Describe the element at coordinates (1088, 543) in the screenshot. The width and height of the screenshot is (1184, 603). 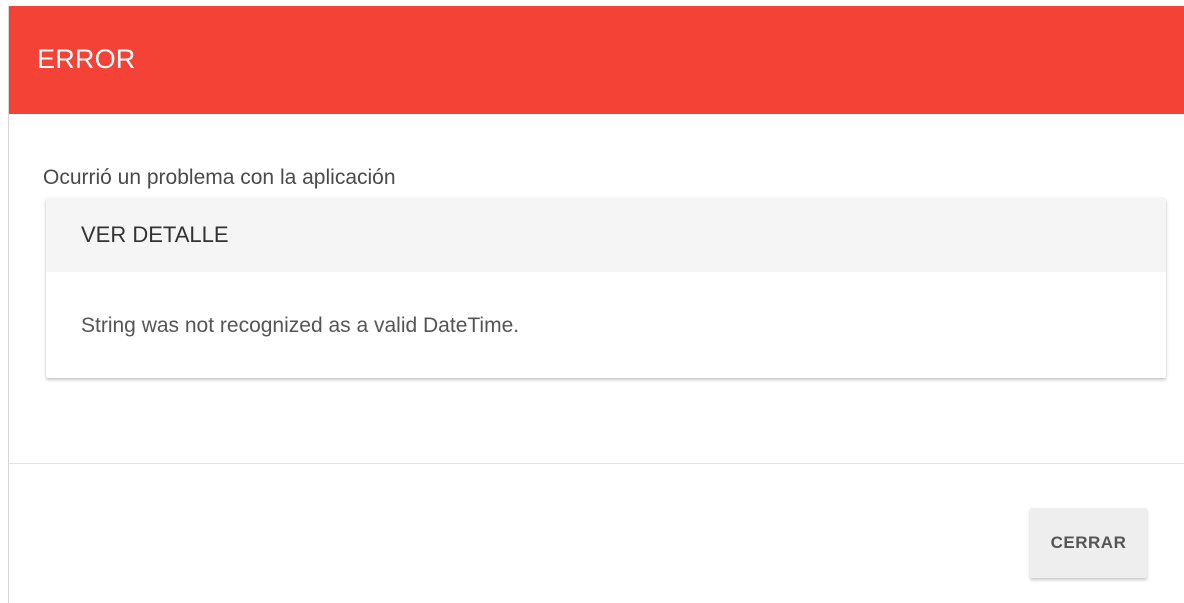
I see `close-button: CERRAR` at that location.